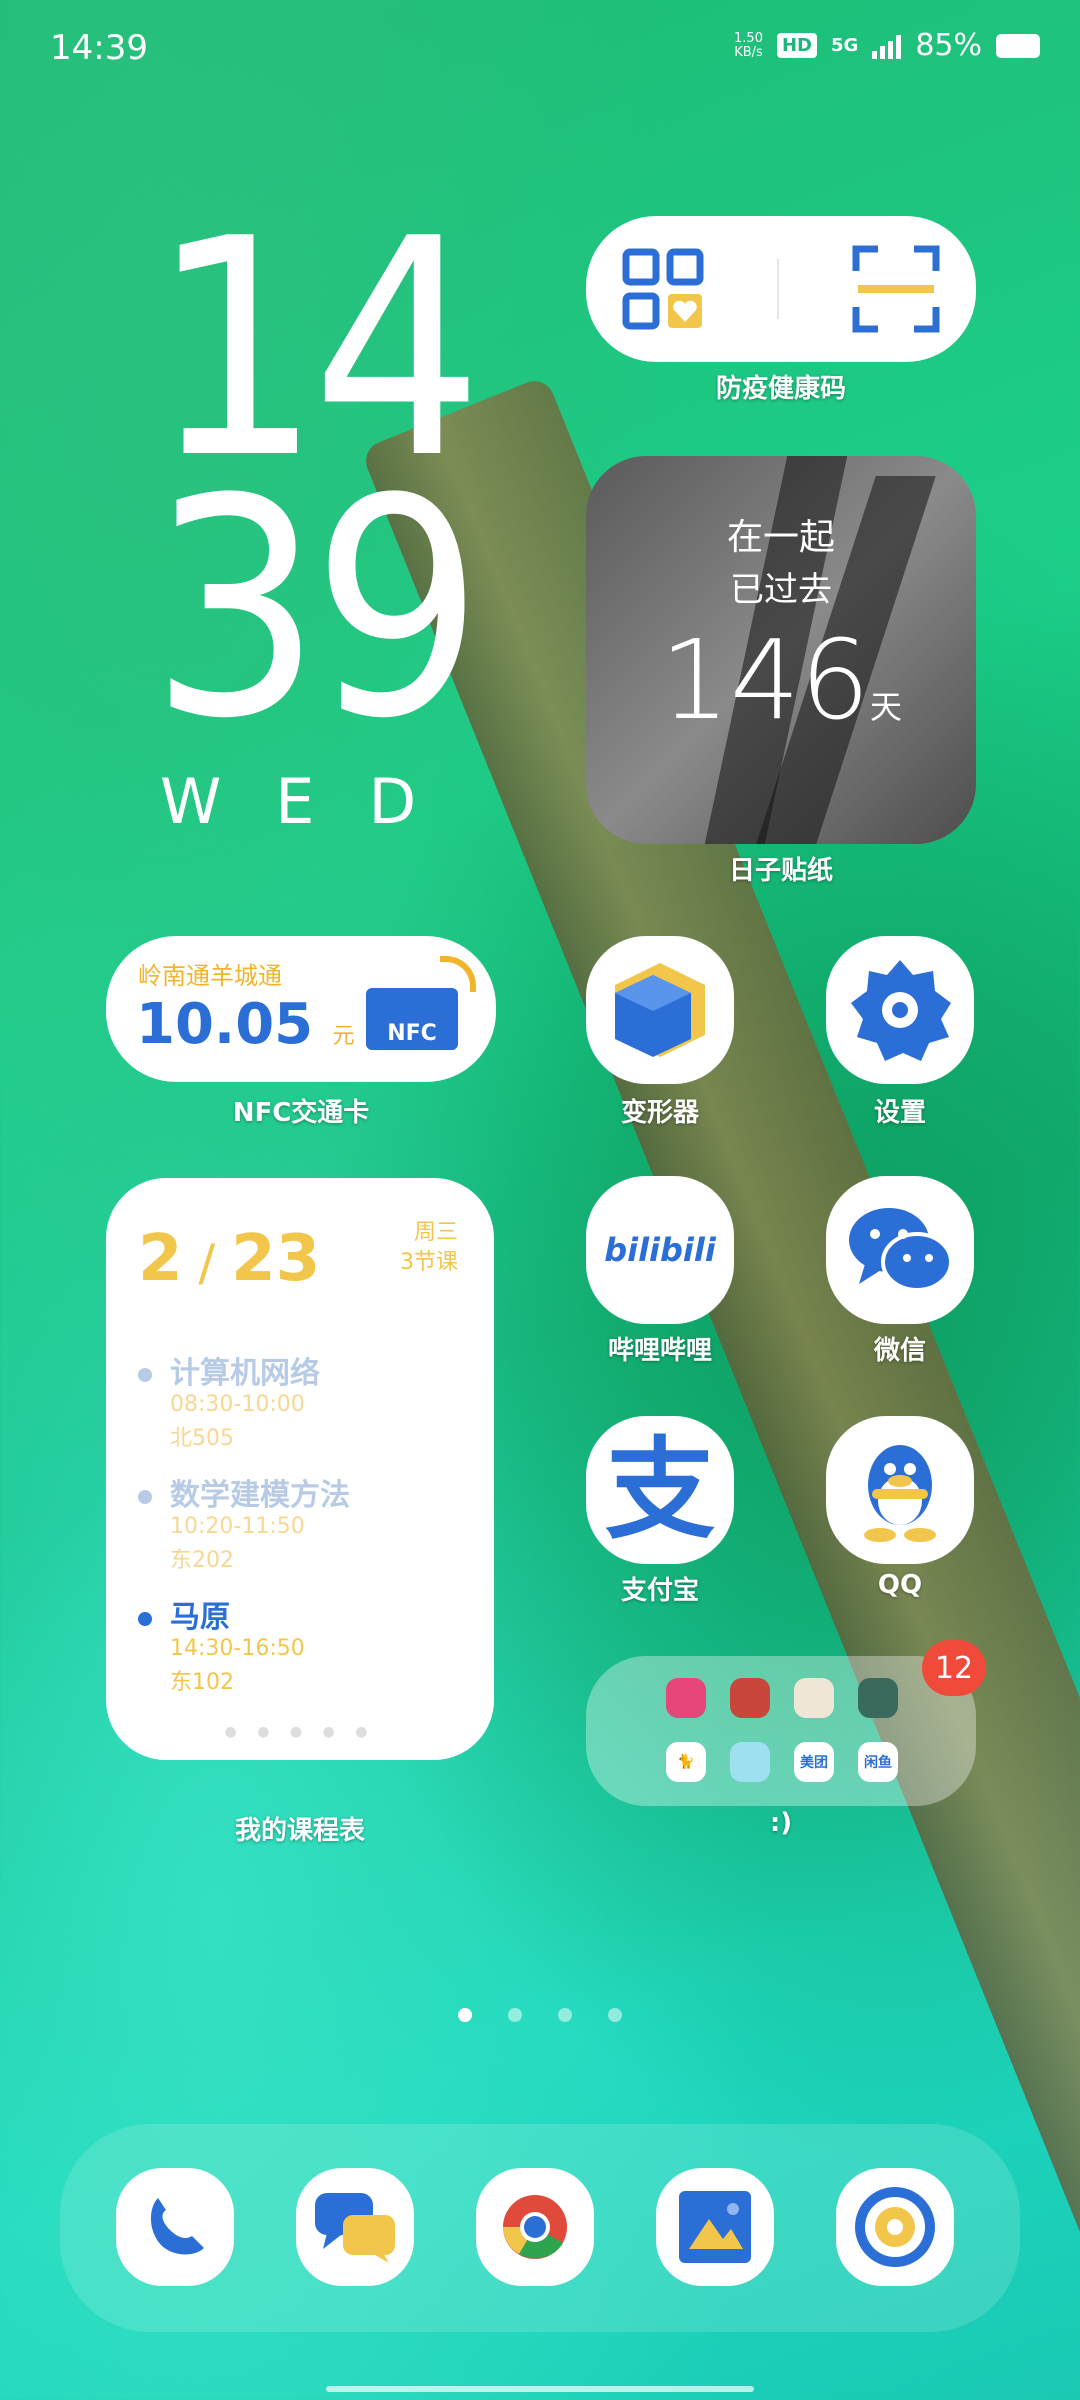 This screenshot has height=2400, width=1080. I want to click on chrome-icon, so click(535, 2227).